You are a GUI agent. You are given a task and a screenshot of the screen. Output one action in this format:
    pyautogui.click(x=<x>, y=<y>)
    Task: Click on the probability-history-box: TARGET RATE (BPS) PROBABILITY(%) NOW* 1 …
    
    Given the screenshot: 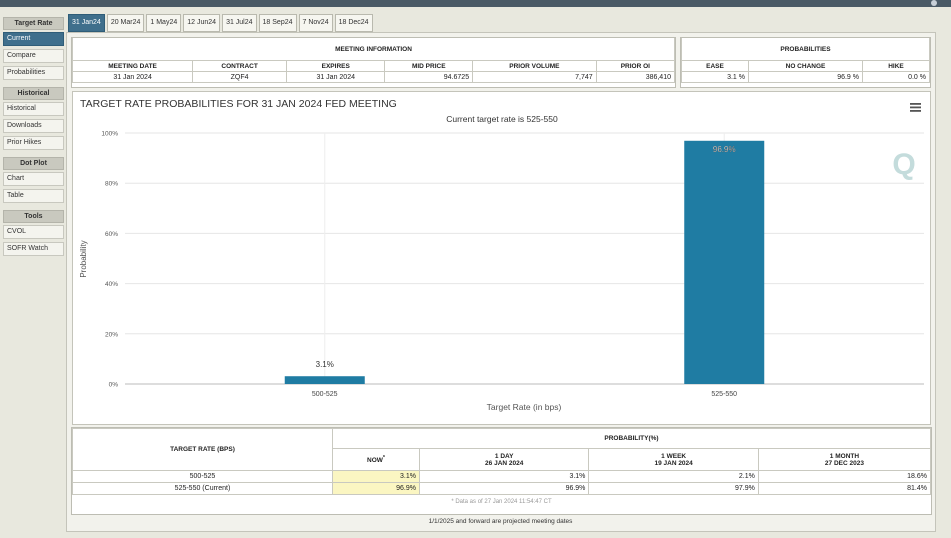 What is the action you would take?
    pyautogui.click(x=501, y=471)
    